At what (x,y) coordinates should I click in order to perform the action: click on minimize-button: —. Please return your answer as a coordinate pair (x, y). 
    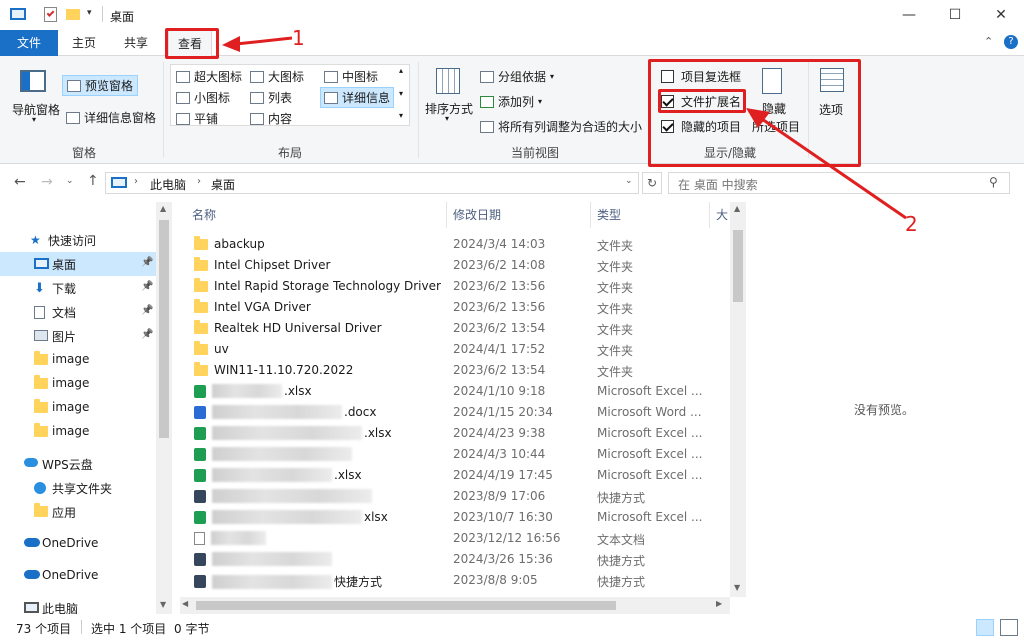
    Looking at the image, I should click on (909, 15).